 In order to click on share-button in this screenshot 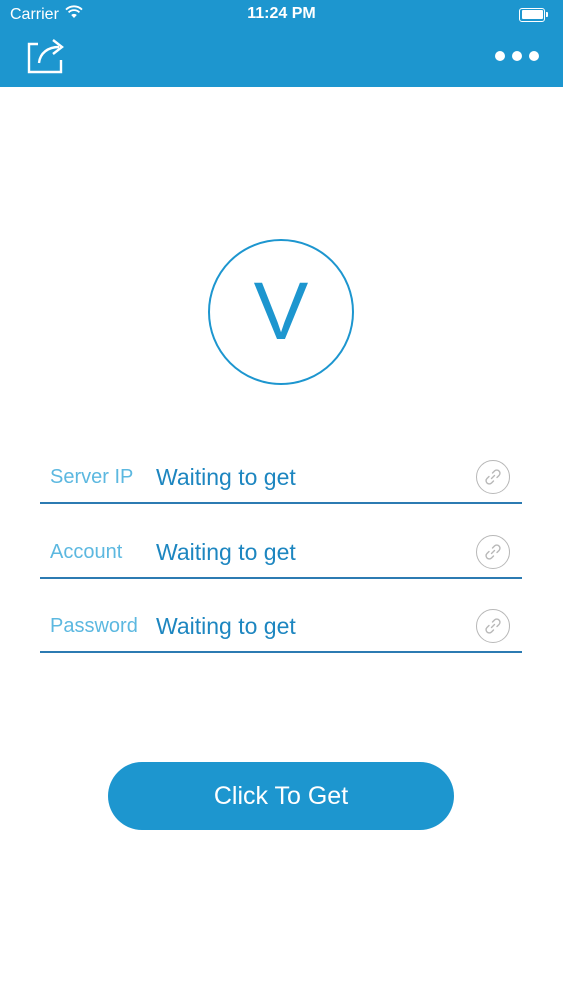, I will do `click(46, 56)`.